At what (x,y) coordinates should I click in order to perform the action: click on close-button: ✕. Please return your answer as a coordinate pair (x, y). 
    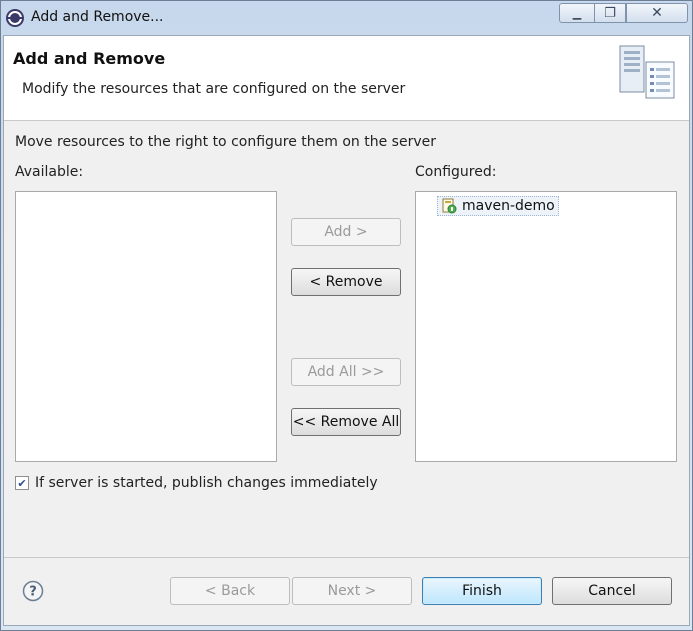
    Looking at the image, I should click on (657, 13).